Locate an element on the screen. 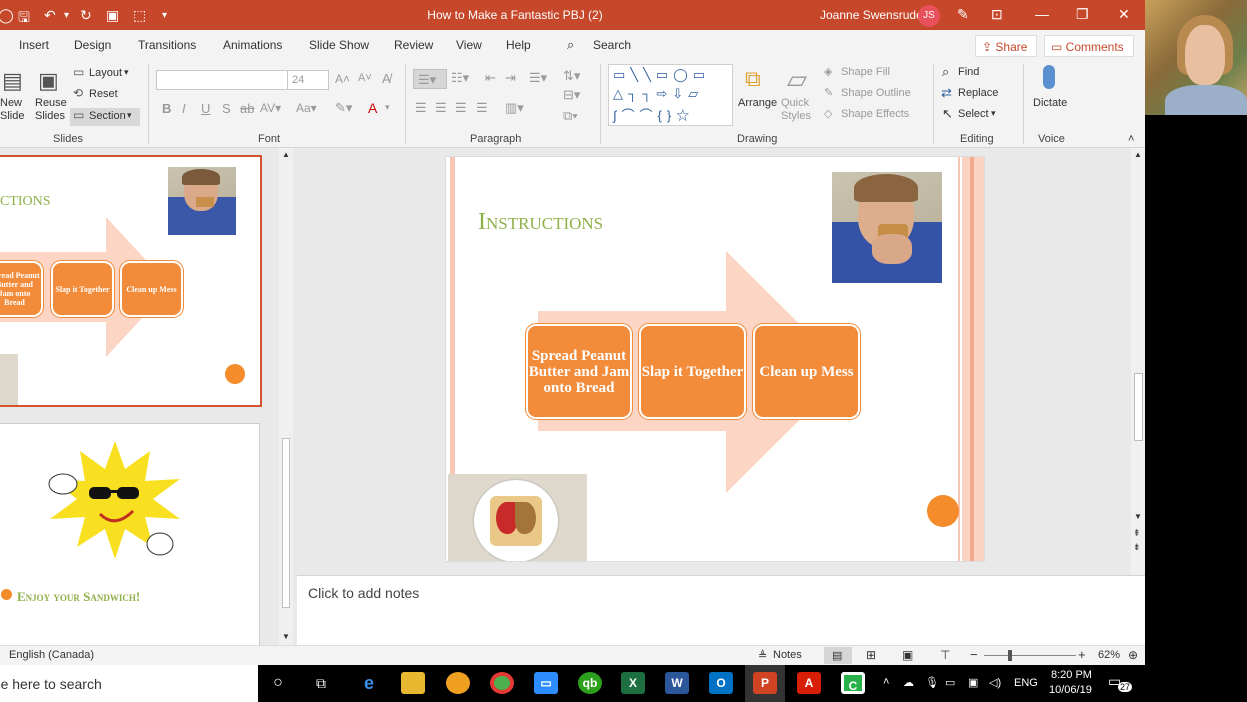  zoom-out-icon: − is located at coordinates (974, 654).